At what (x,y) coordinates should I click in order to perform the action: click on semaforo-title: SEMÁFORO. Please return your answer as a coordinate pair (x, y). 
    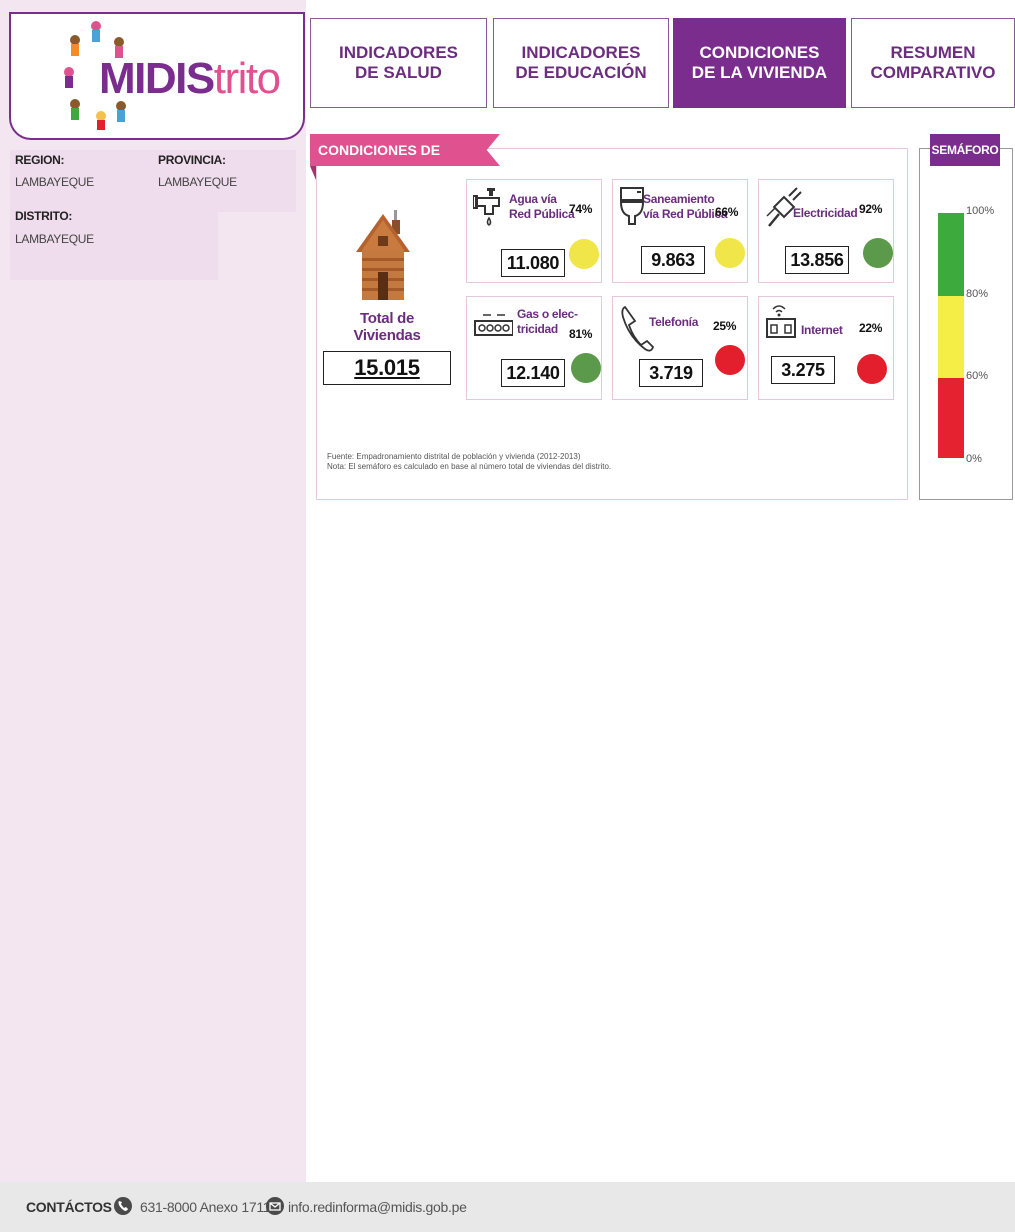
    Looking at the image, I should click on (965, 150).